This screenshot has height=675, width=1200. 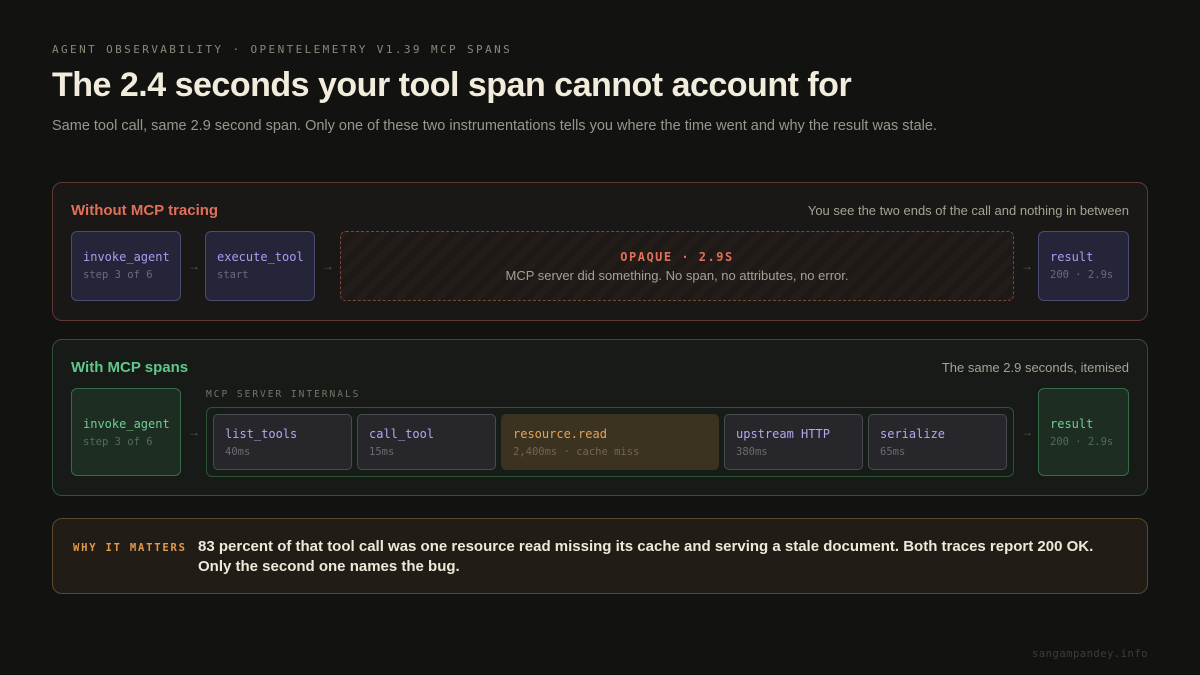 I want to click on node-sub: start, so click(x=233, y=275).